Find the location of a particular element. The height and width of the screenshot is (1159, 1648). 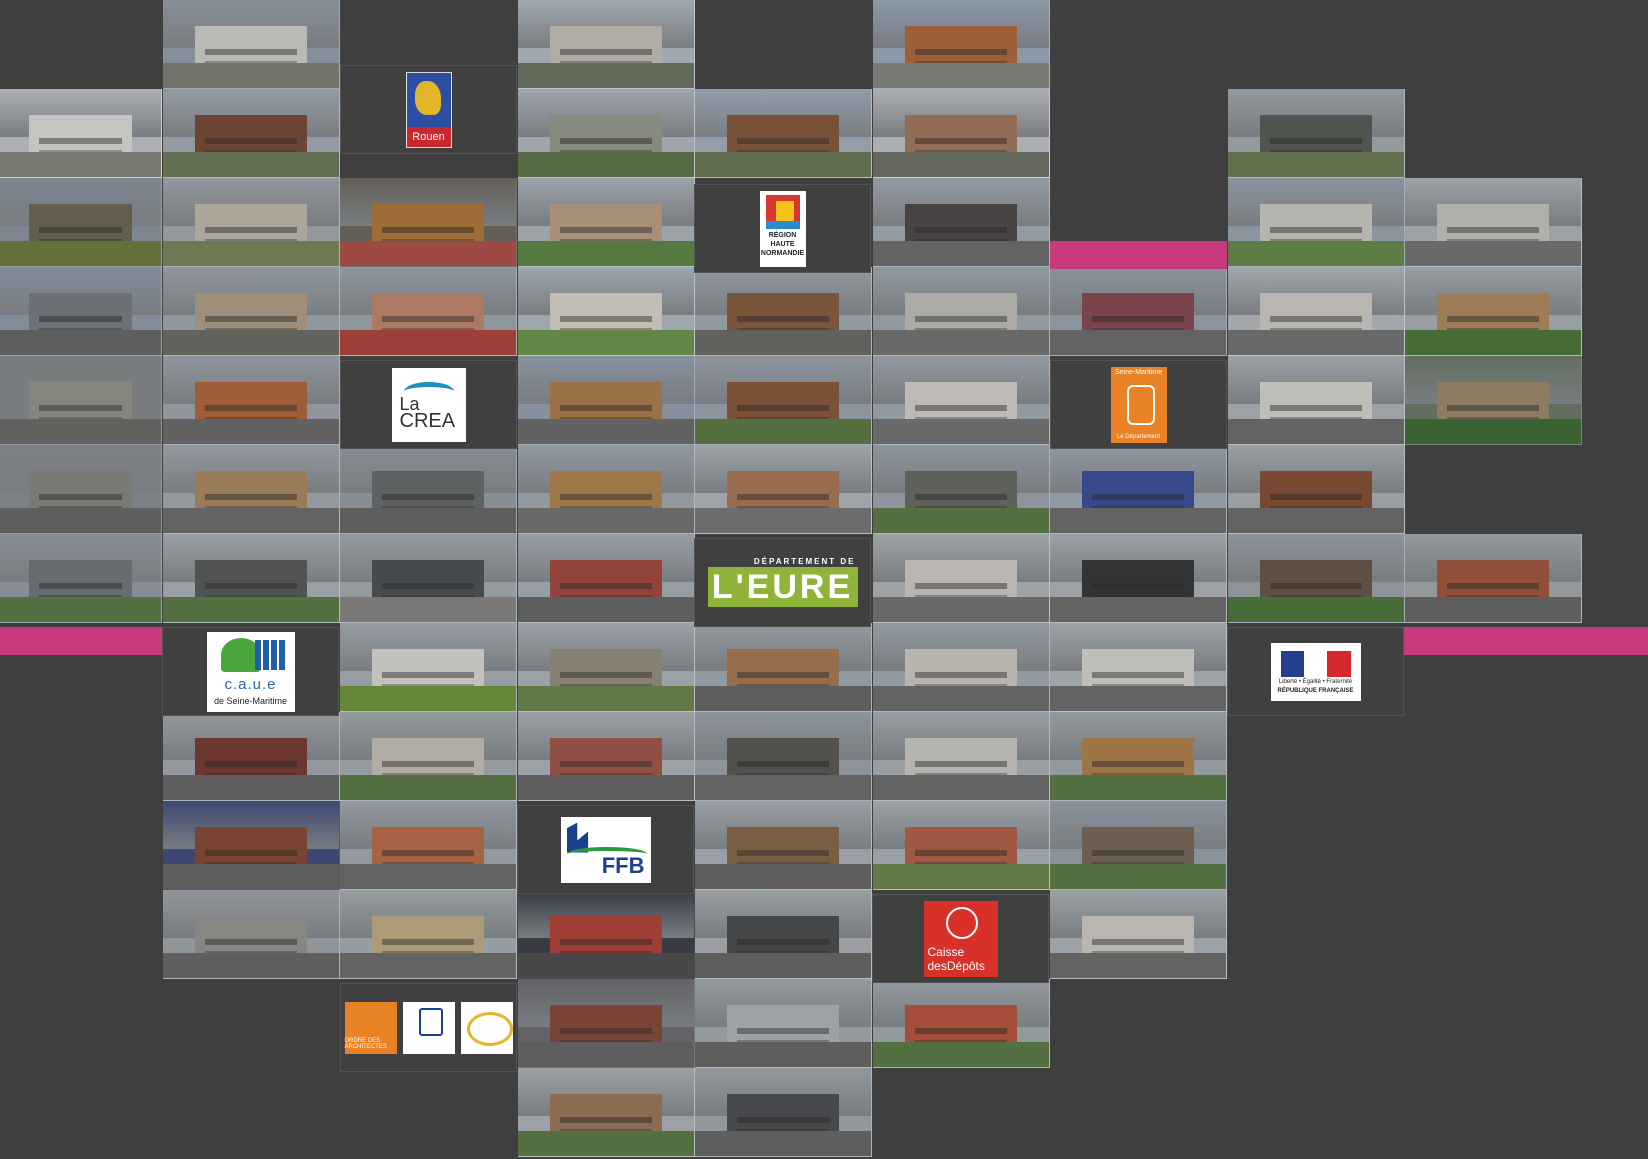

caue-logo: c.a.u.e de Seine-Maritime is located at coordinates (250, 671).